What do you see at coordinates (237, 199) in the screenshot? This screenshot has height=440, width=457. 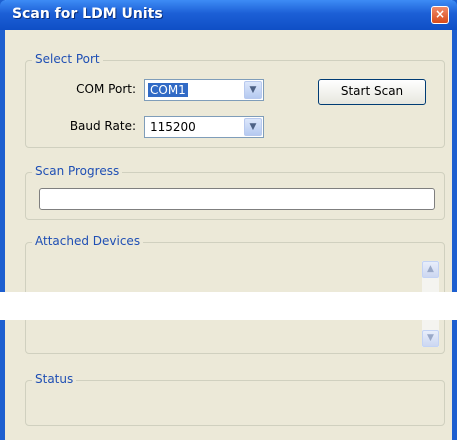 I see `scan-progress-bar` at bounding box center [237, 199].